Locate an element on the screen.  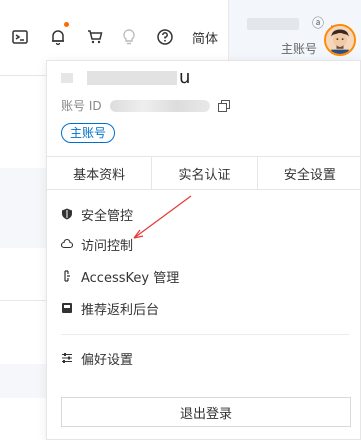
background-divider is located at coordinates (23, 300).